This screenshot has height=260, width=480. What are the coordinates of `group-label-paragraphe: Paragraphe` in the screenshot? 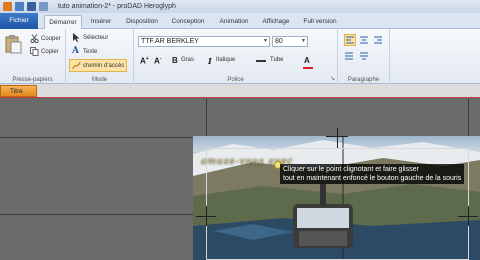 It's located at (363, 80).